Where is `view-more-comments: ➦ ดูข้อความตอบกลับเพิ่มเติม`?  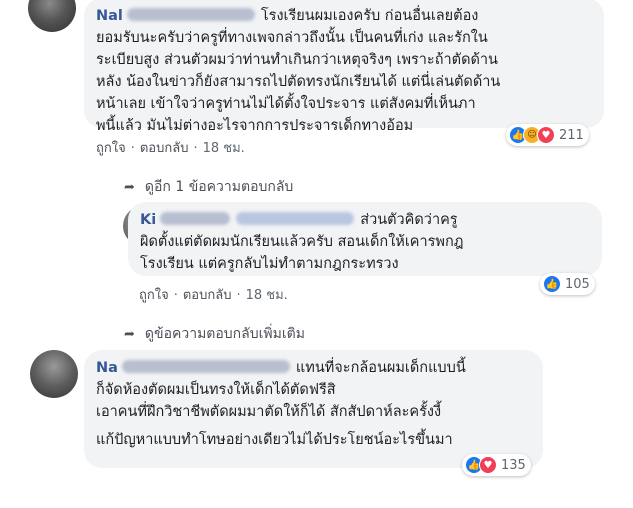 view-more-comments: ➦ ดูข้อความตอบกลับเพิ่มเติม is located at coordinates (214, 334).